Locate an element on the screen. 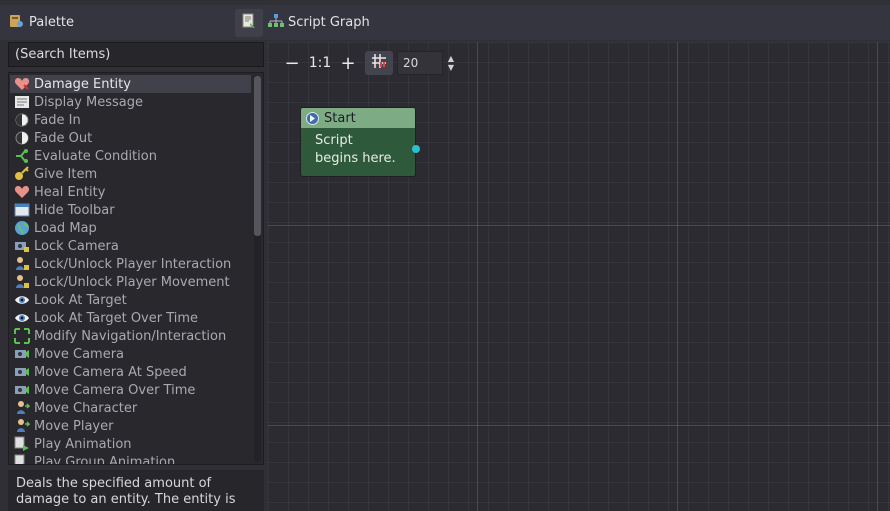  scrollbar-thumb is located at coordinates (257, 156).